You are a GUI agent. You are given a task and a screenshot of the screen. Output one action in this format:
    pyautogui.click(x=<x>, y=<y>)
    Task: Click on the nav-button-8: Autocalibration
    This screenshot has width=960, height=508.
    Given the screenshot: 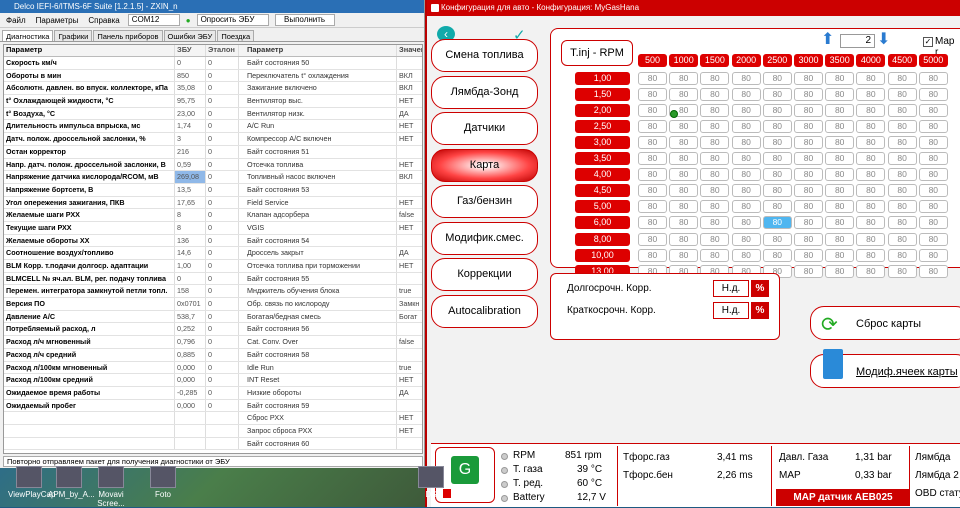 What is the action you would take?
    pyautogui.click(x=484, y=311)
    